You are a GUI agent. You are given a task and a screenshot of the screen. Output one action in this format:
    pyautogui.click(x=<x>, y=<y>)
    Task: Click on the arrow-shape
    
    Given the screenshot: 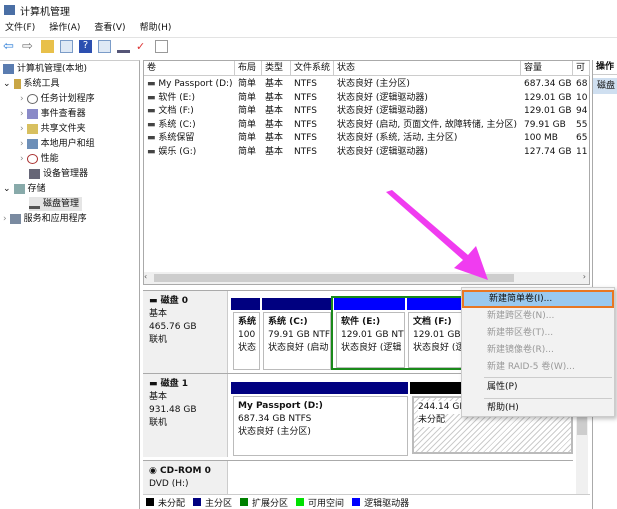 What is the action you would take?
    pyautogui.click(x=437, y=235)
    